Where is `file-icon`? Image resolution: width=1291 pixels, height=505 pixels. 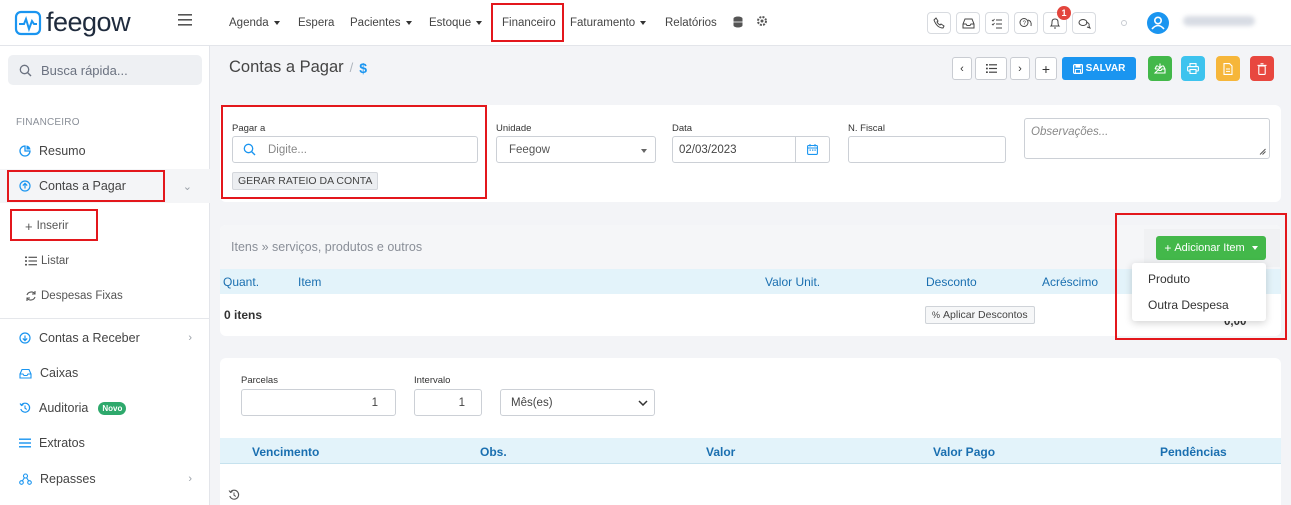
file-icon is located at coordinates (1228, 68).